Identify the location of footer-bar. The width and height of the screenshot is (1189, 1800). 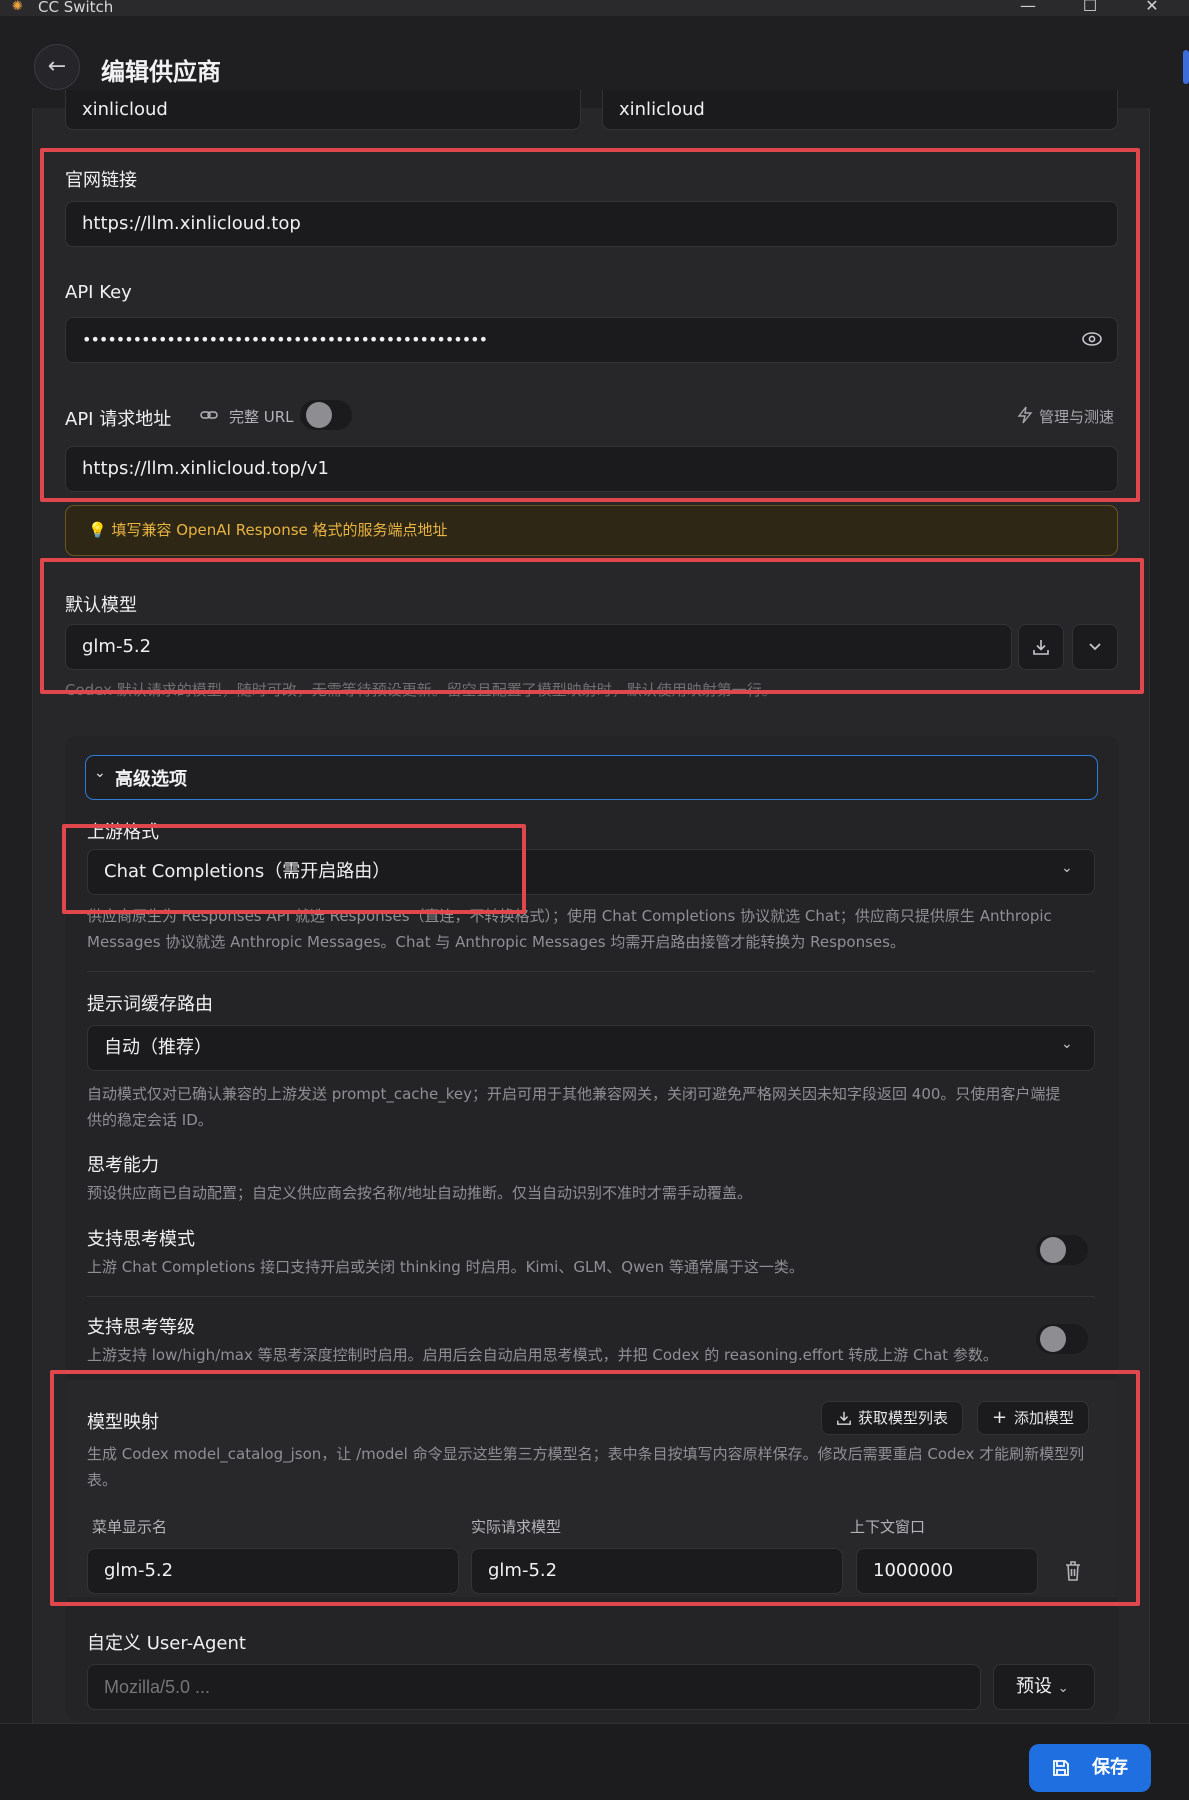
(594, 1761).